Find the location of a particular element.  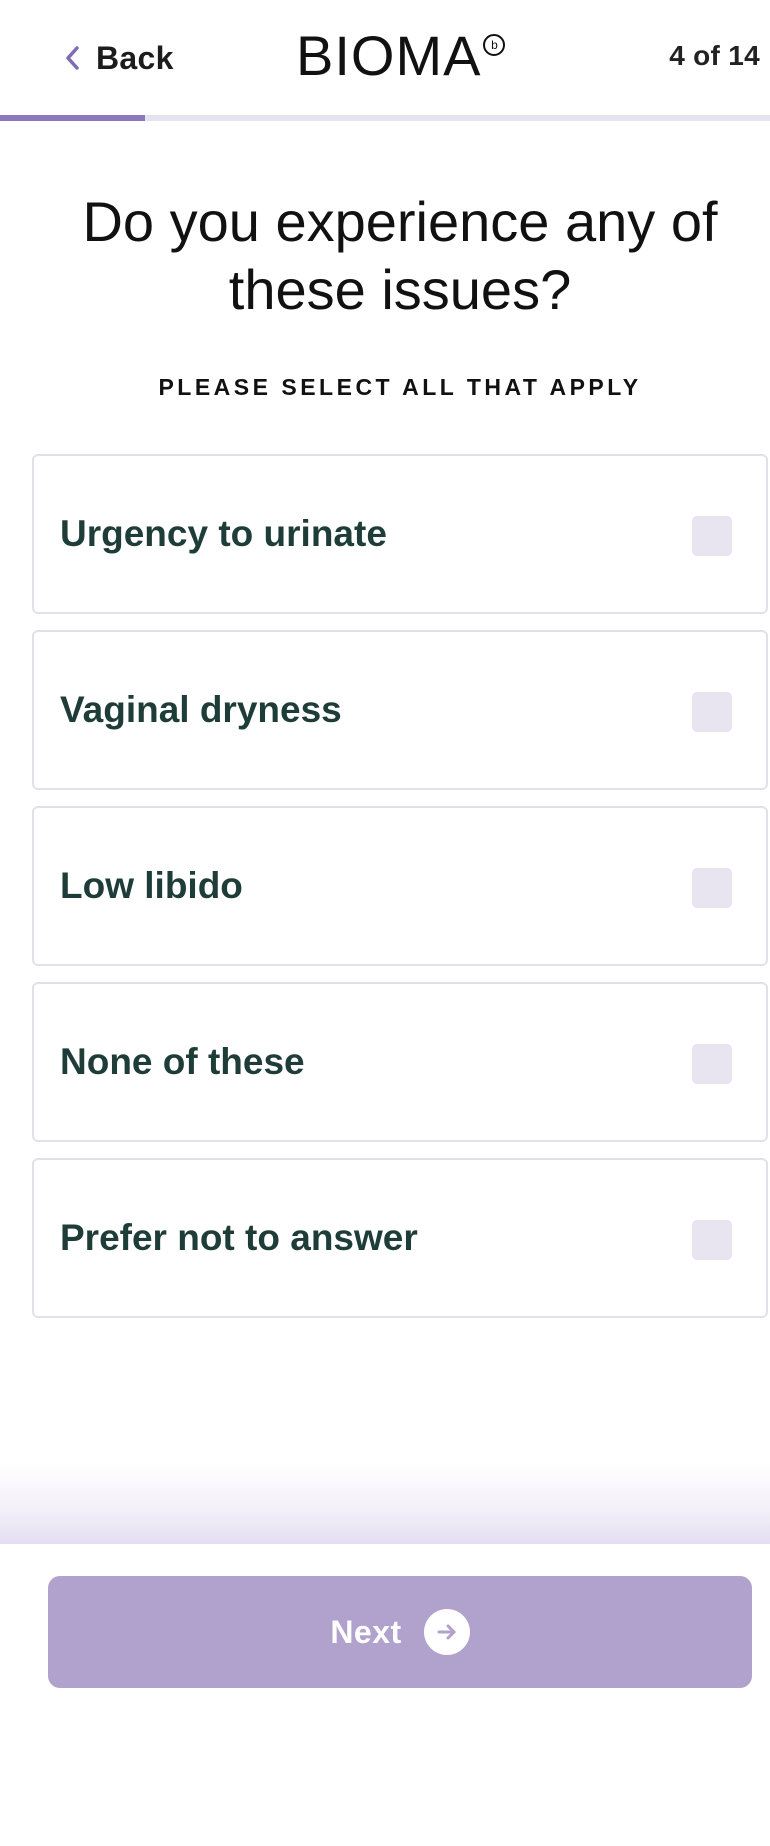

back-button: Back is located at coordinates (119, 58).